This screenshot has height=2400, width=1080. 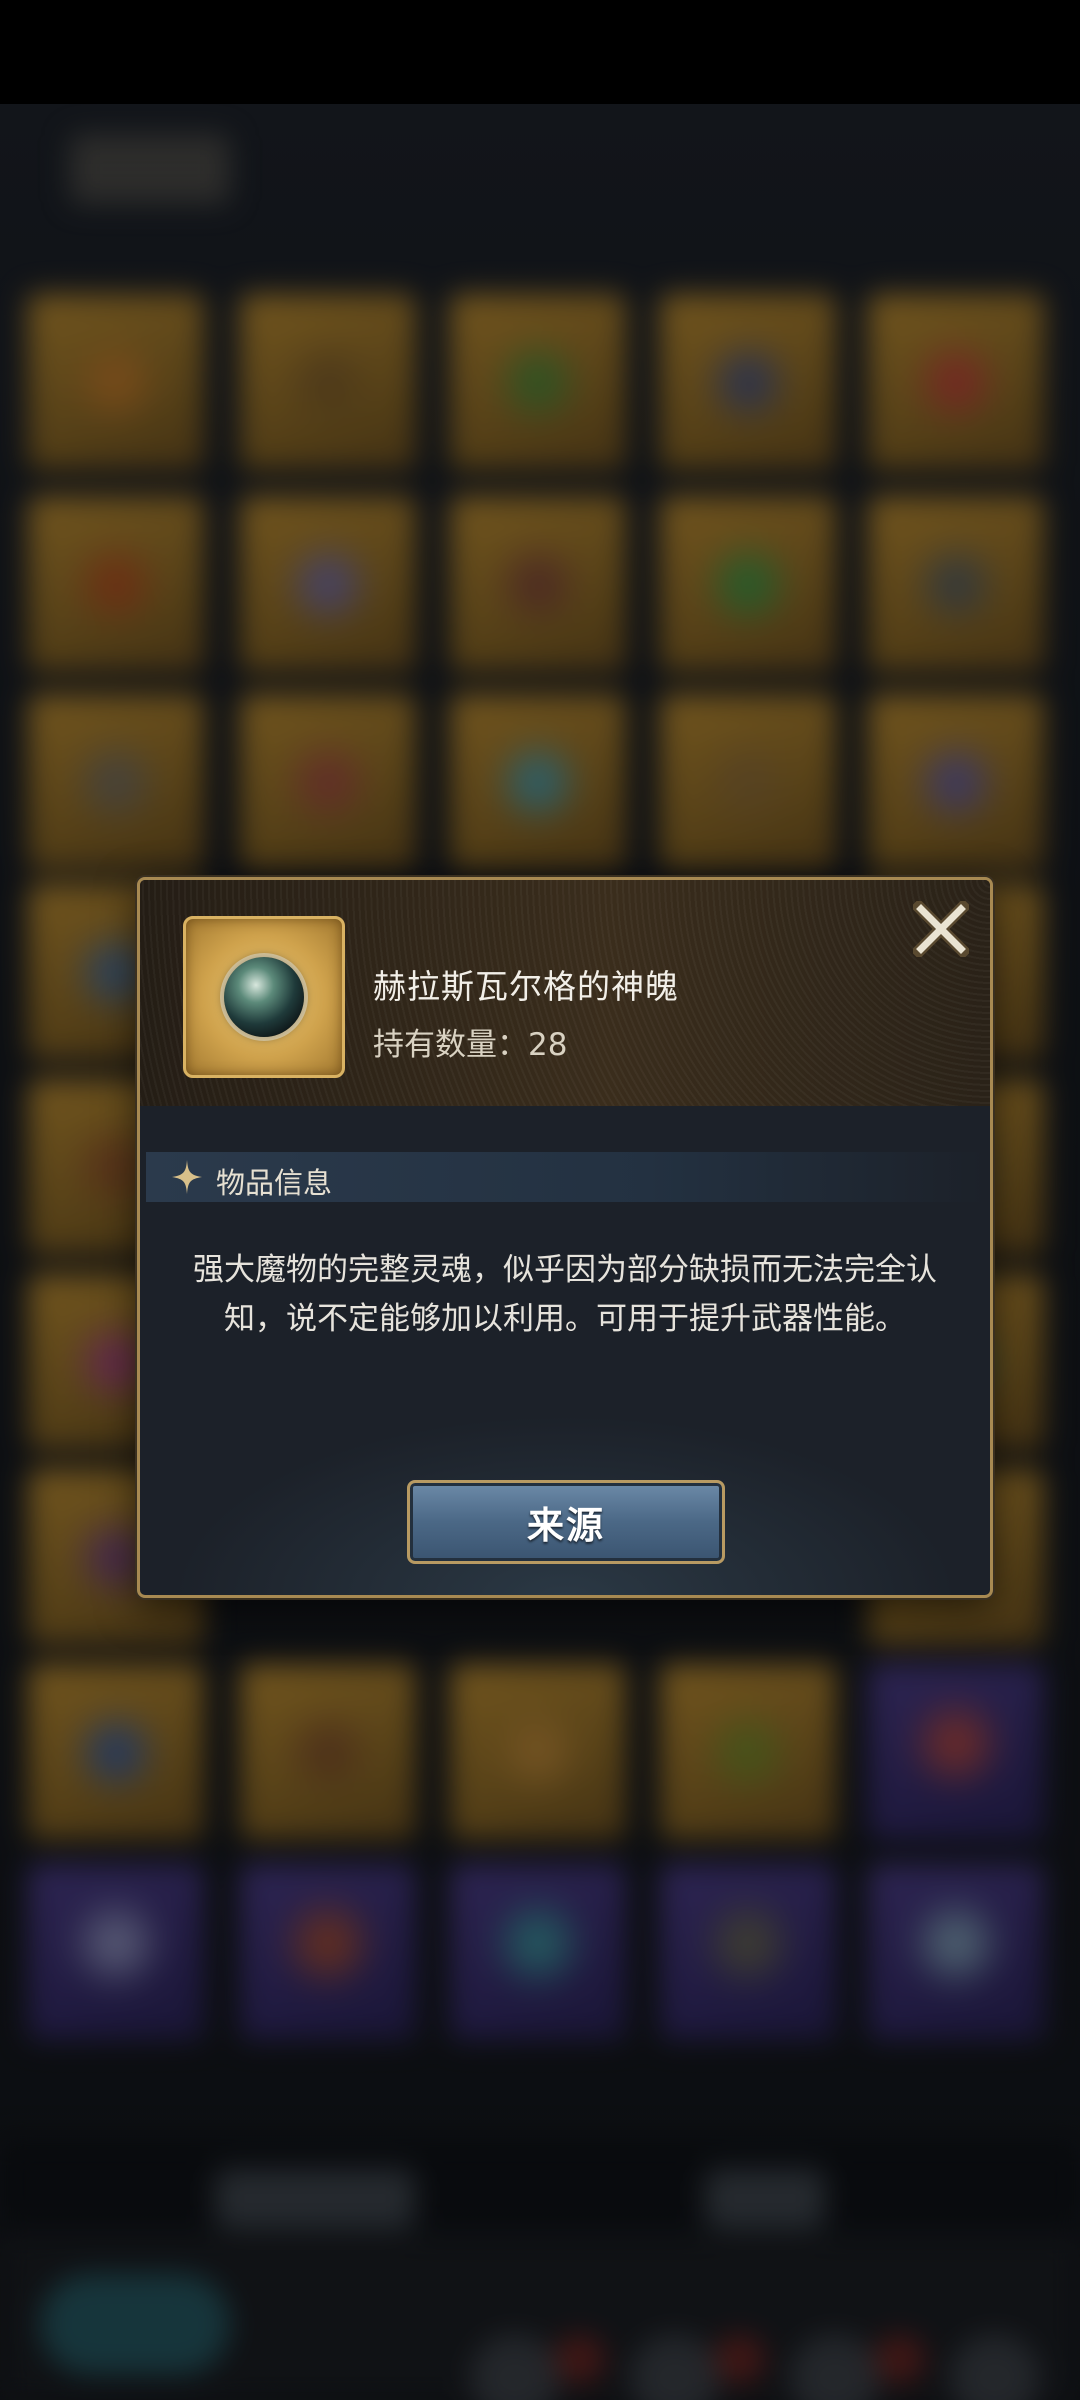 I want to click on close-button, so click(x=941, y=929).